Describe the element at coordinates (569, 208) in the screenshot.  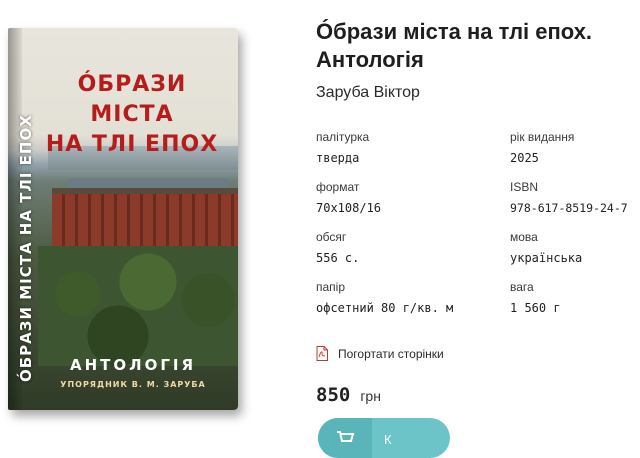
I see `spec-value: 978-617-8519-24-7` at that location.